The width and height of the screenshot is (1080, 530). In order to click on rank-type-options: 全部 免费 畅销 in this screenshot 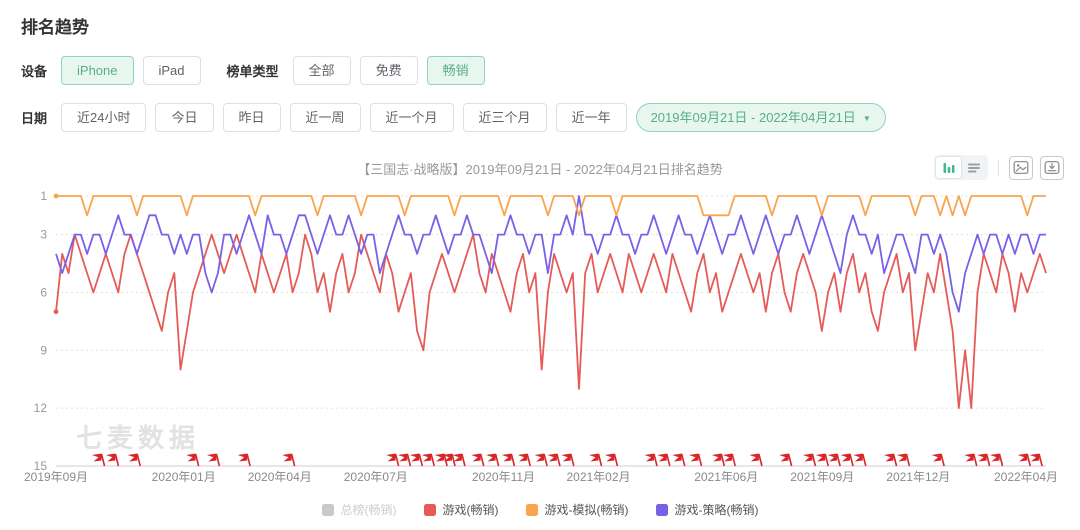, I will do `click(388, 70)`.